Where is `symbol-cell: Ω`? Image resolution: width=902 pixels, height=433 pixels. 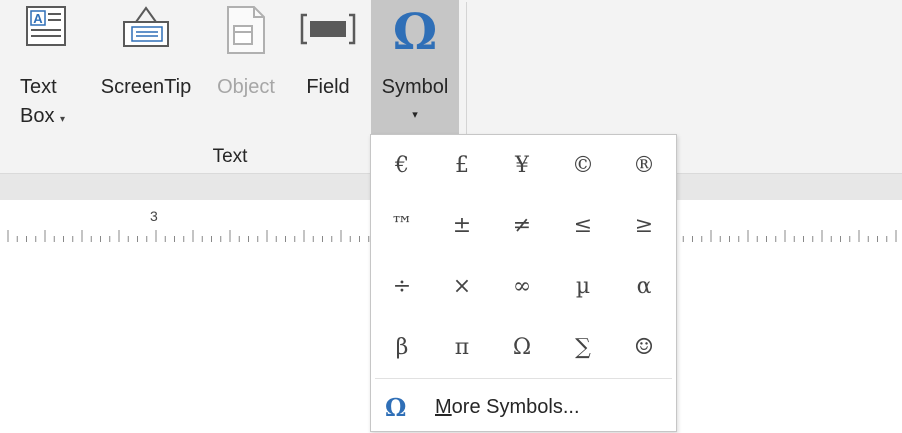
symbol-cell: Ω is located at coordinates (522, 347).